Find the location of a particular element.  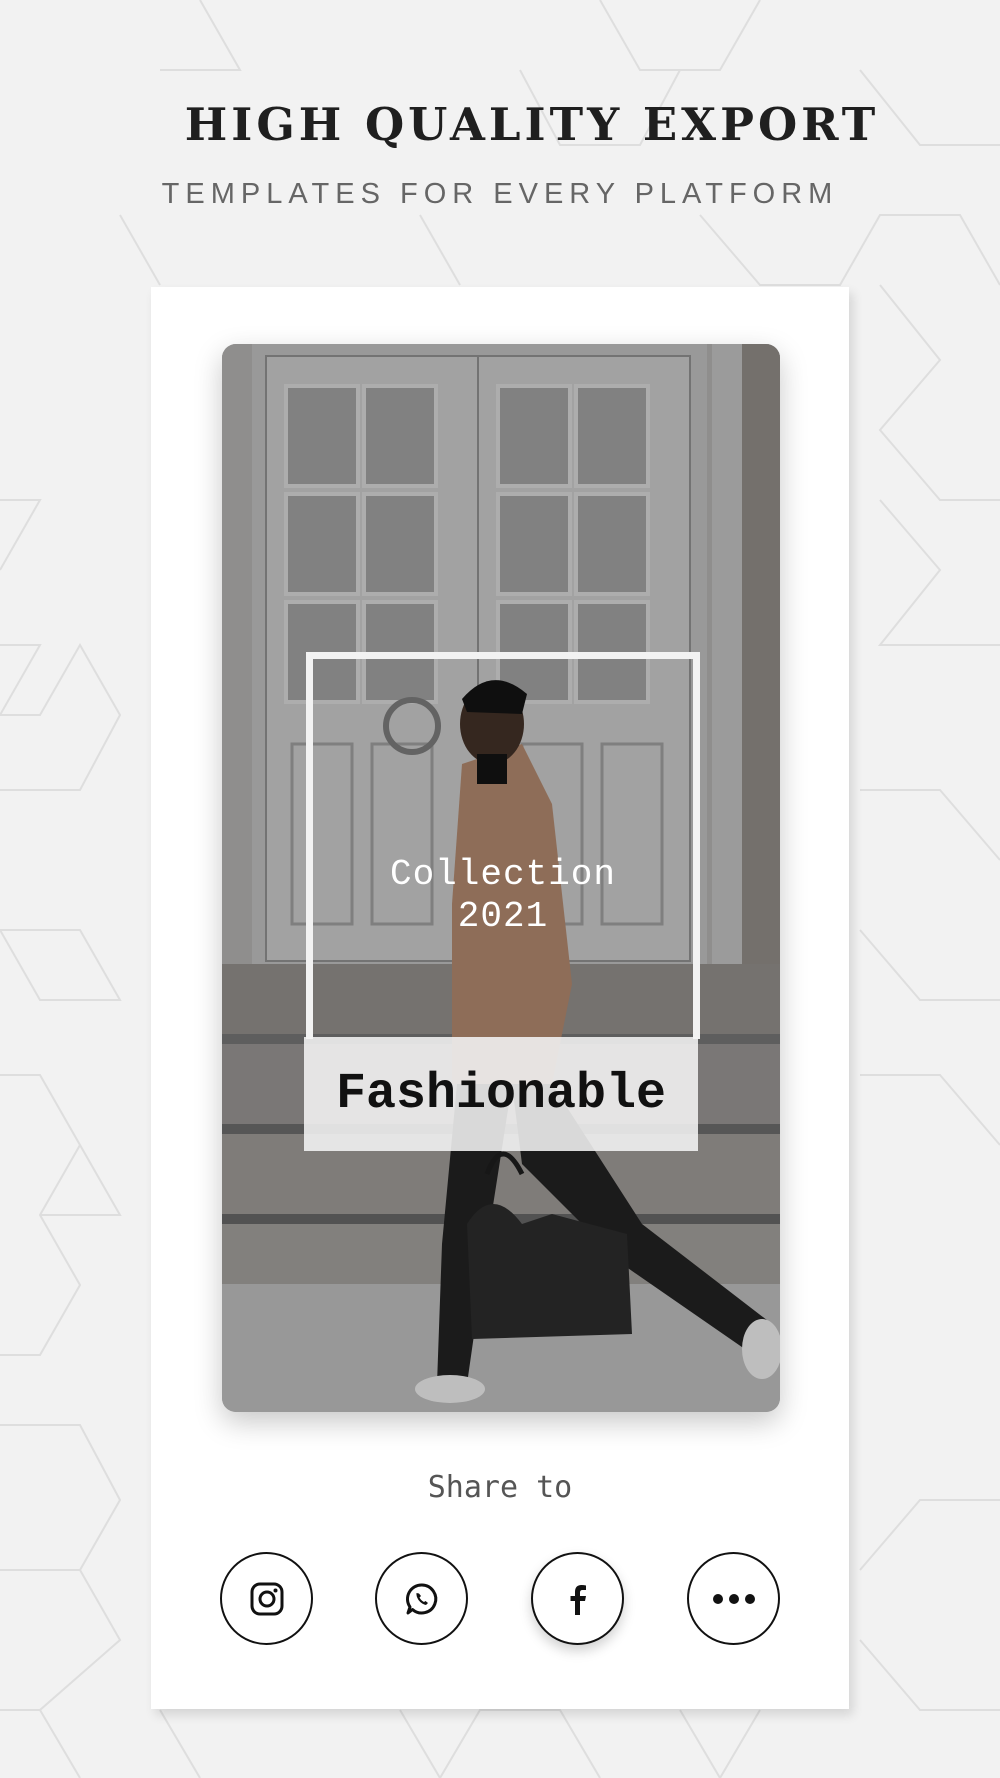

whatsapp-icon is located at coordinates (421, 1598).